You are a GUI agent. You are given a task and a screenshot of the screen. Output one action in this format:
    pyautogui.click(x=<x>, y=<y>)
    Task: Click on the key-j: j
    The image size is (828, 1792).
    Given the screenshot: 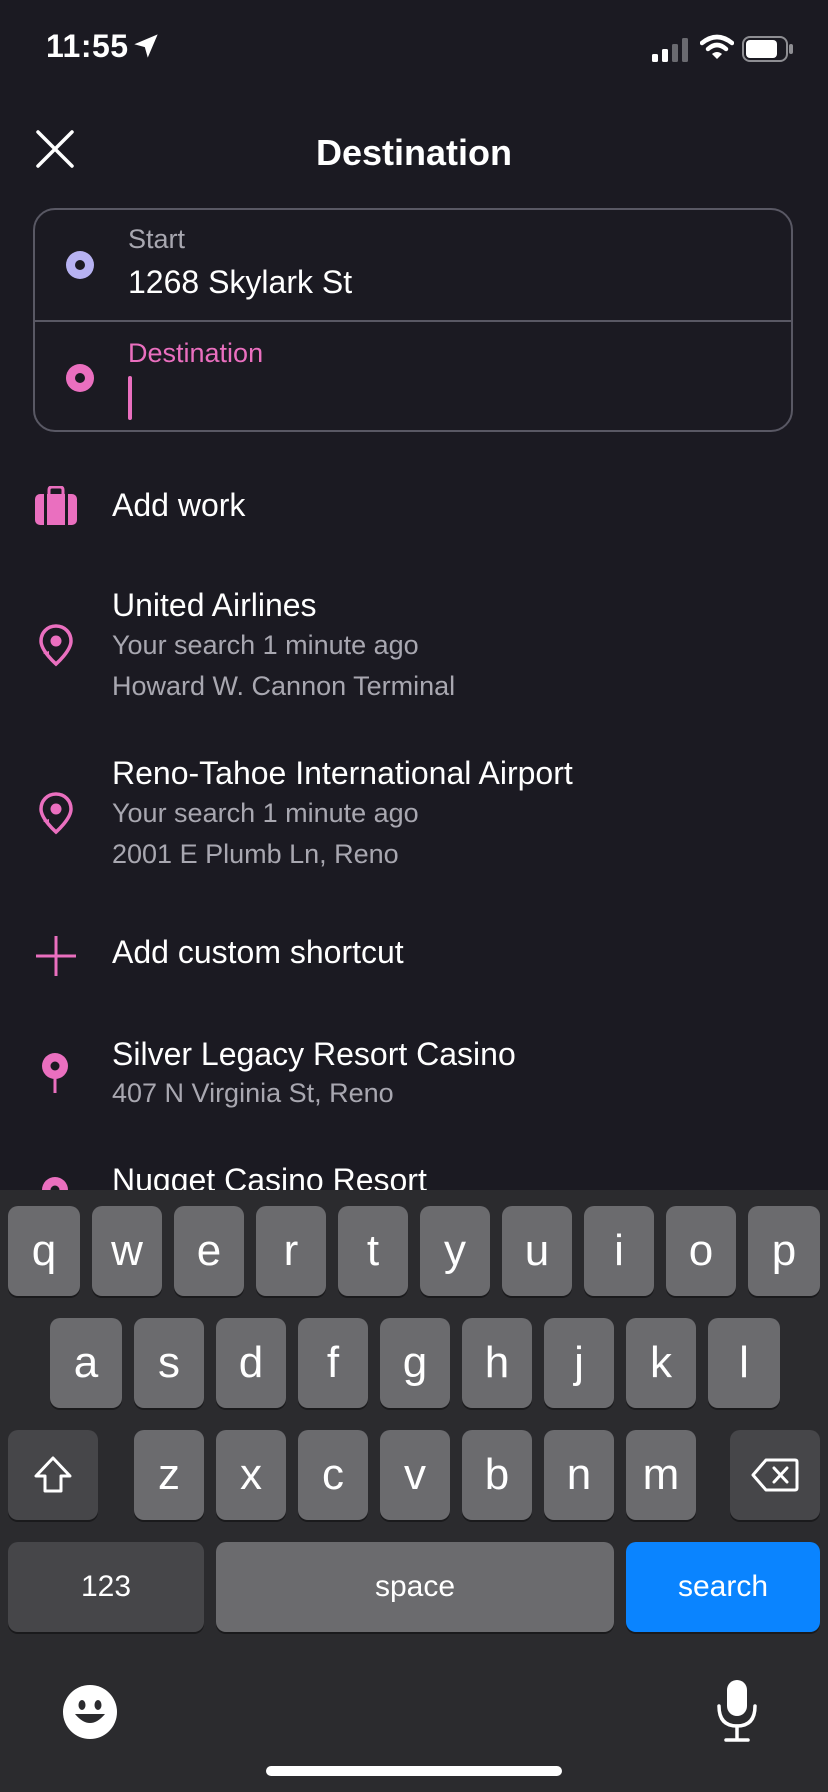 What is the action you would take?
    pyautogui.click(x=579, y=1363)
    